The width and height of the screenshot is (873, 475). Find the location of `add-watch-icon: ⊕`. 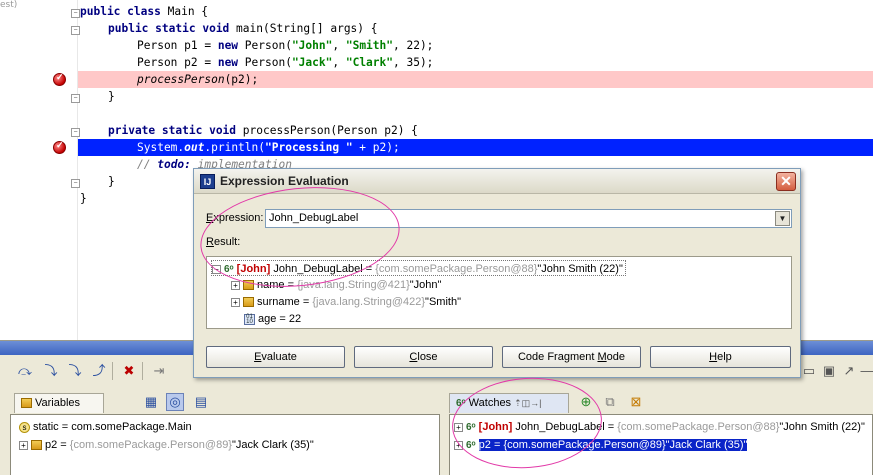

add-watch-icon: ⊕ is located at coordinates (586, 402).